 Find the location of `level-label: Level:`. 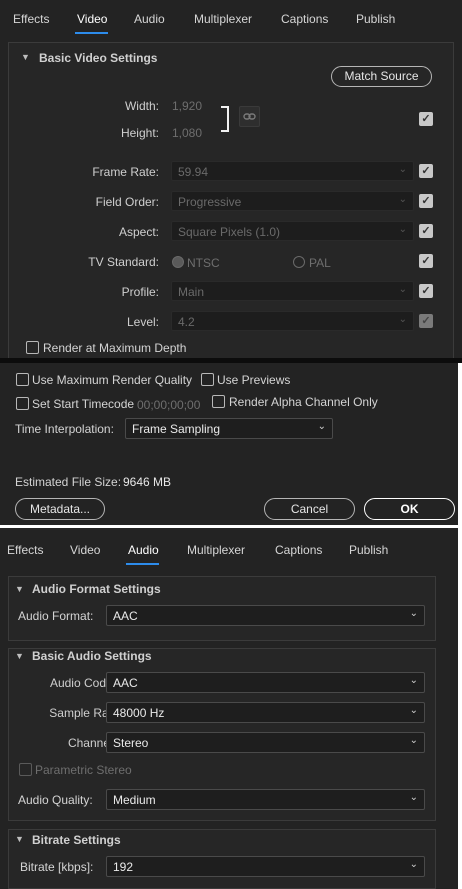

level-label: Level: is located at coordinates (142, 322).